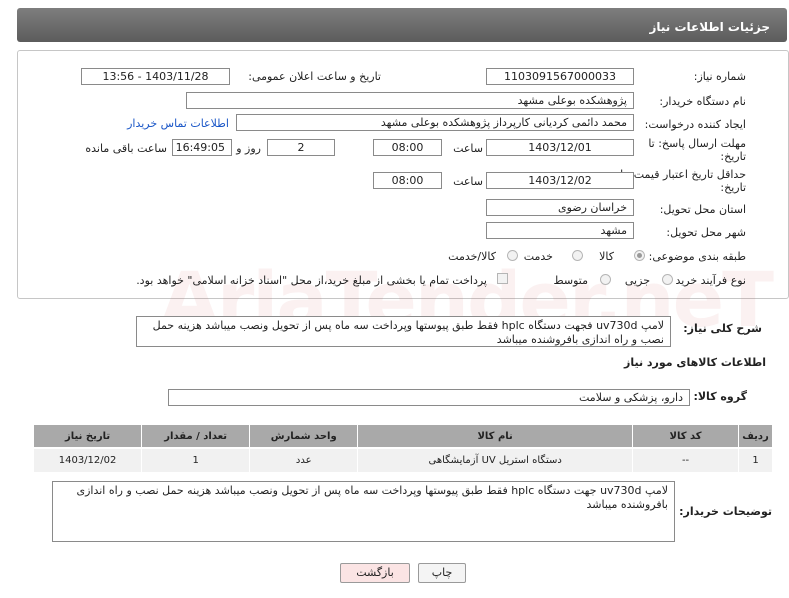 Image resolution: width=789 pixels, height=598 pixels. Describe the element at coordinates (695, 362) in the screenshot. I see `goods-section-title: اطلاعات کالاهای مورد نیاز` at that location.